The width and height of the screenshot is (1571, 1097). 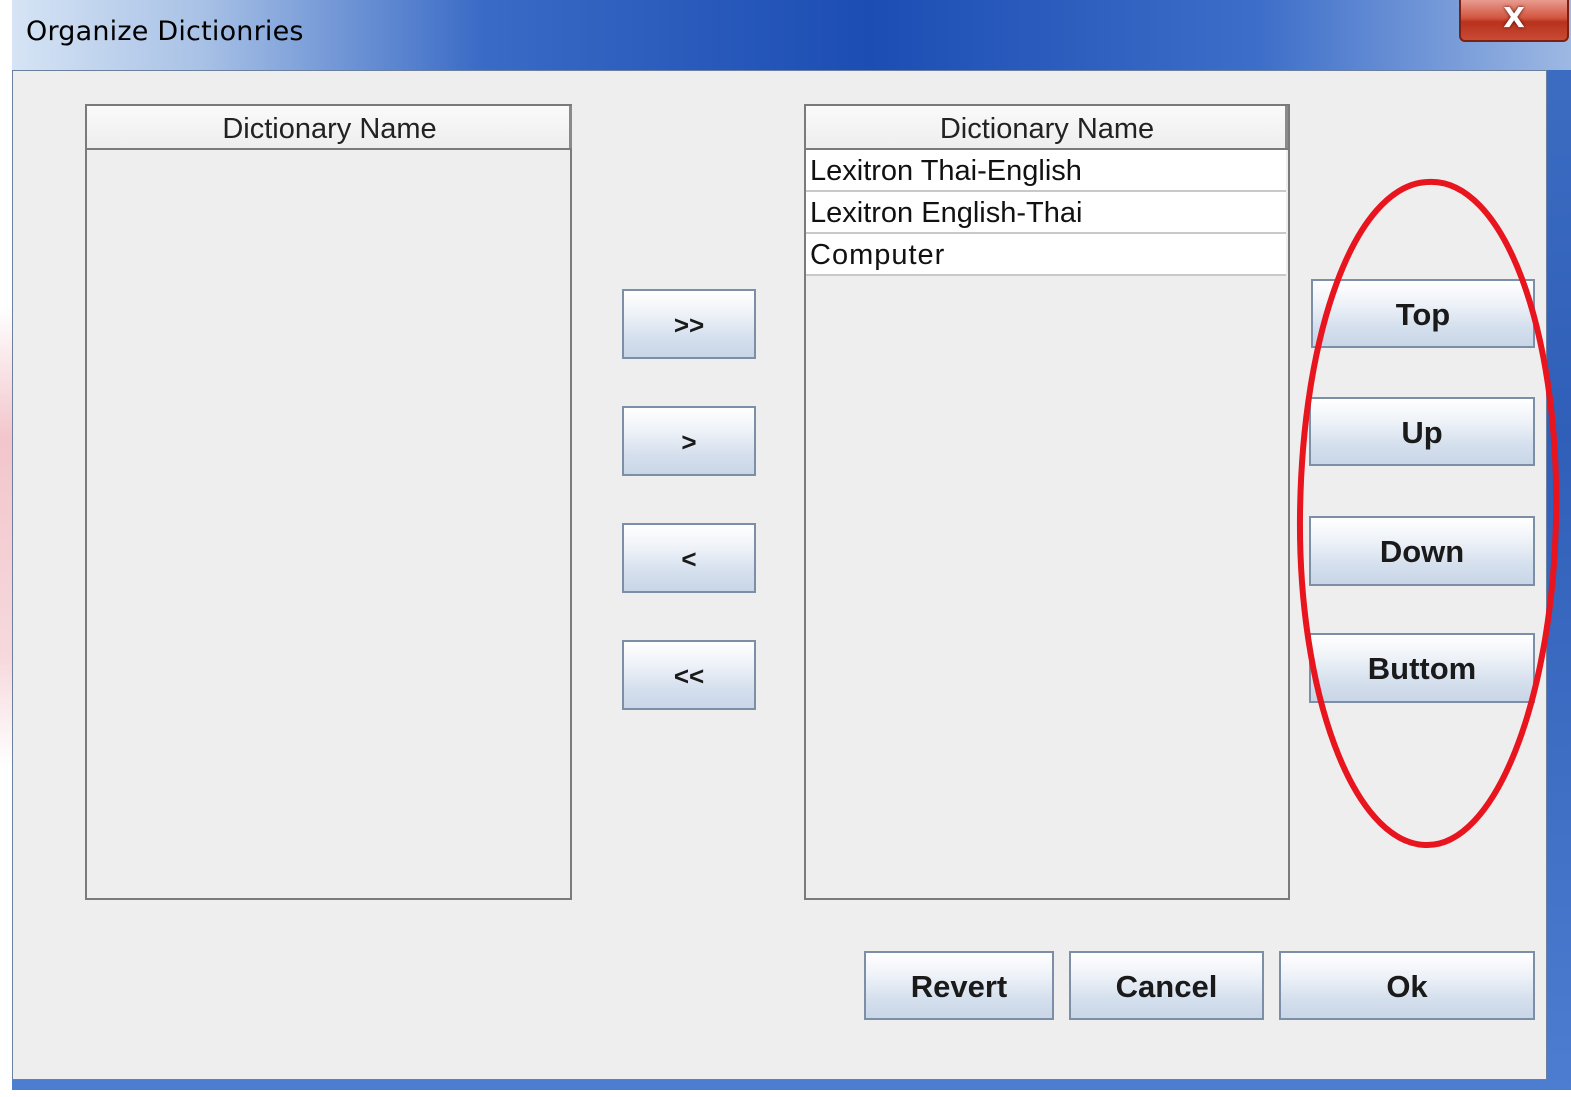 What do you see at coordinates (1047, 128) in the screenshot?
I see `selected-list-header: Dictionary Name` at bounding box center [1047, 128].